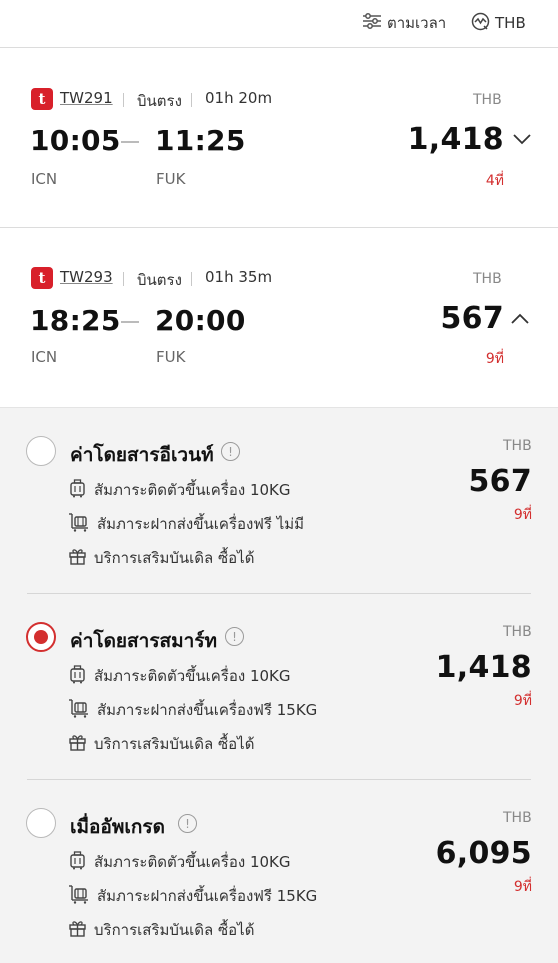  Describe the element at coordinates (75, 140) in the screenshot. I see `departure-time: 10:05` at that location.